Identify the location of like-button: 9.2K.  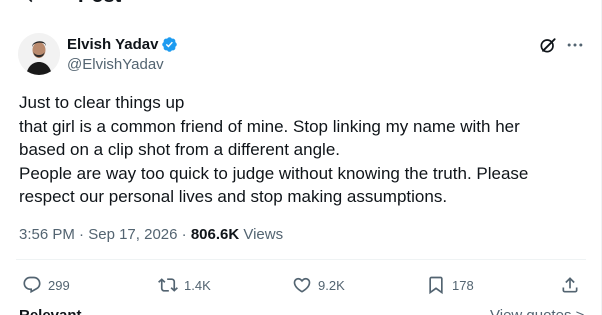
(318, 285).